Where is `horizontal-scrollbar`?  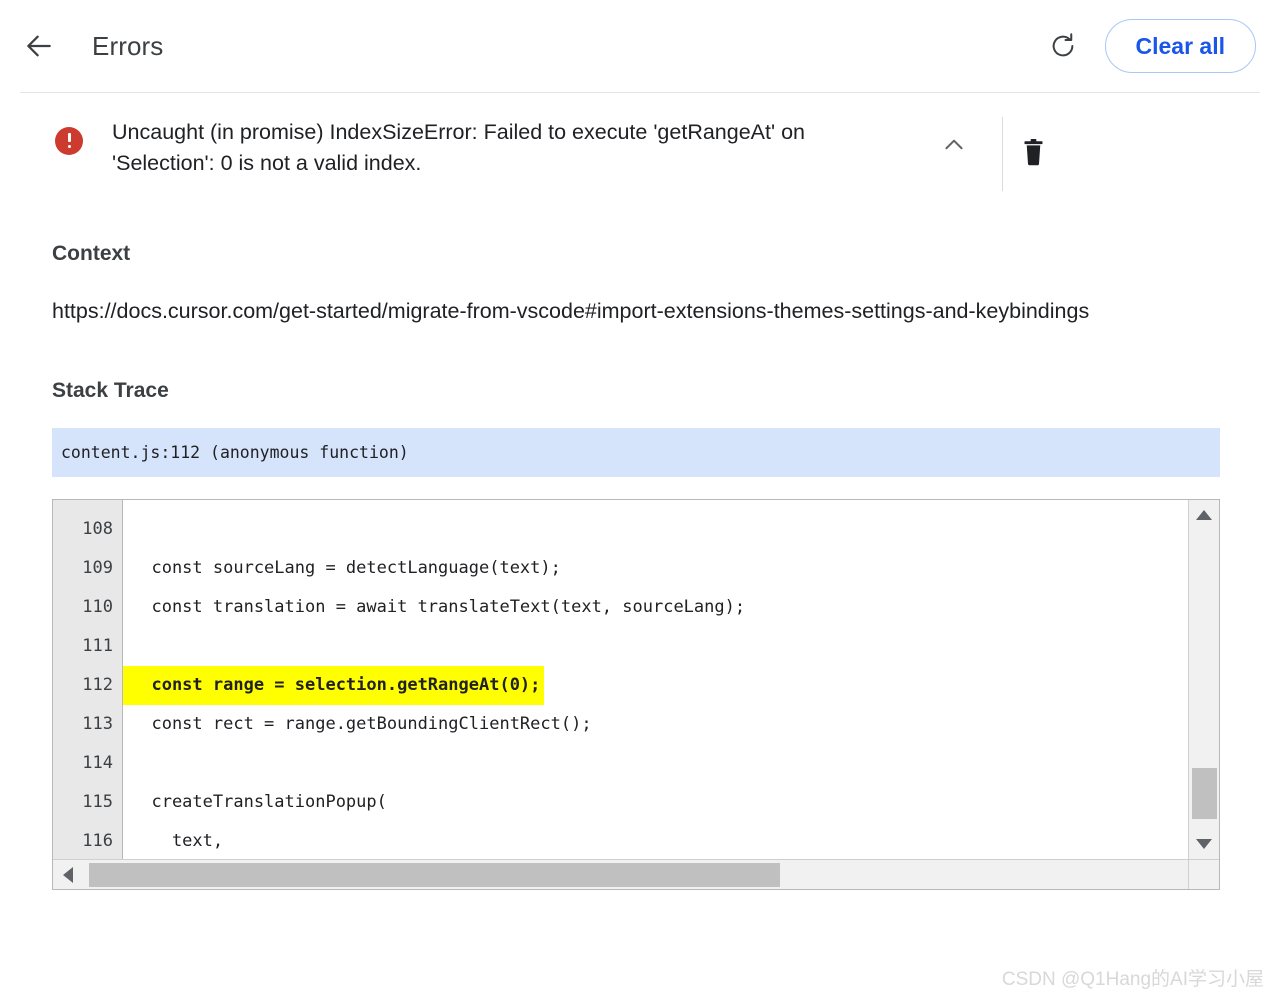
horizontal-scrollbar is located at coordinates (631, 874).